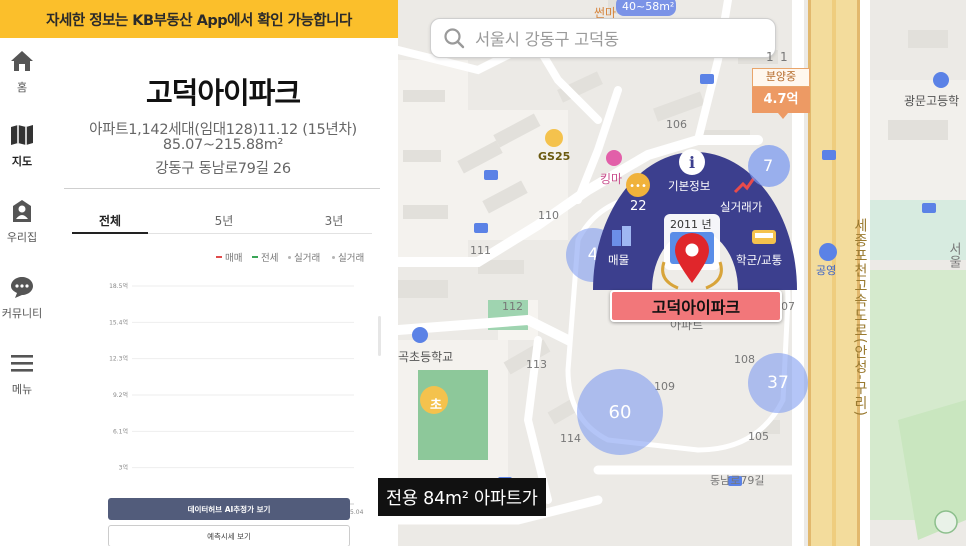 The width and height of the screenshot is (966, 546). Describe the element at coordinates (22, 389) in the screenshot. I see `nav-label-menu: 메뉴` at that location.